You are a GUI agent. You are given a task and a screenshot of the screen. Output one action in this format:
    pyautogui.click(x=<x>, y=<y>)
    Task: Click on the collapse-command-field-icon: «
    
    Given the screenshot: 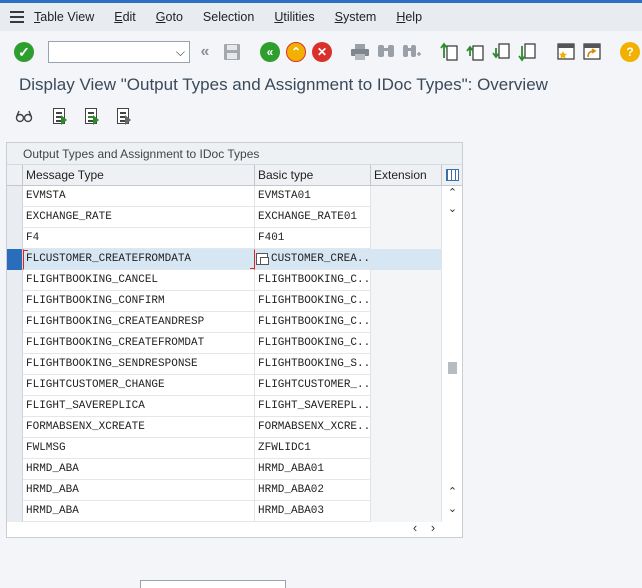 What is the action you would take?
    pyautogui.click(x=205, y=52)
    